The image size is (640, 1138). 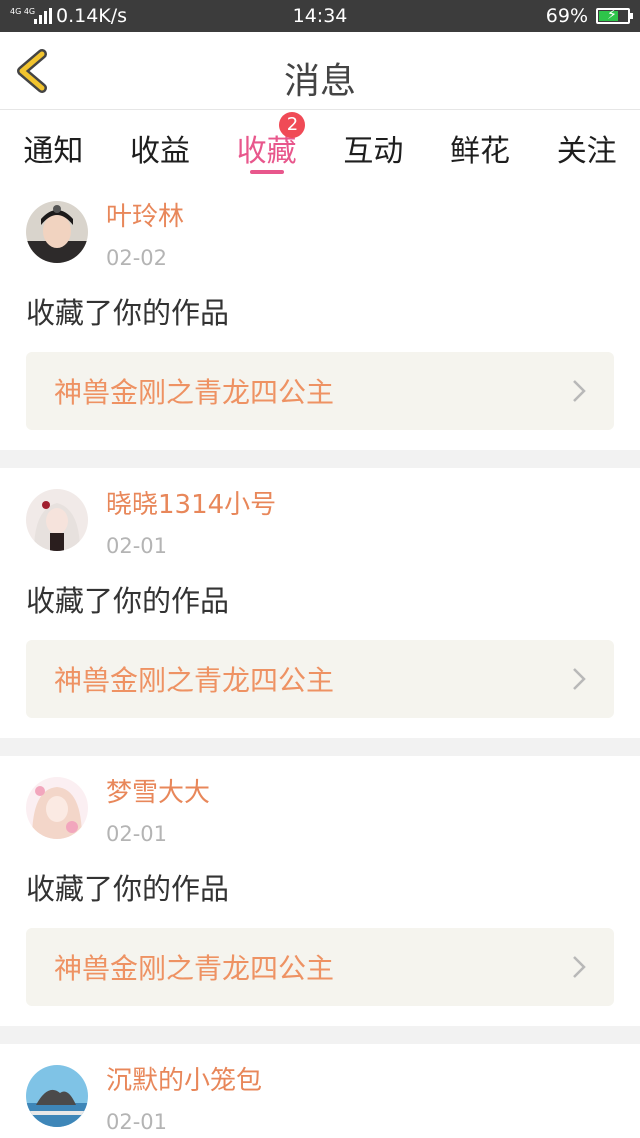 I want to click on signal-icon: 4G 4G, so click(x=31, y=16).